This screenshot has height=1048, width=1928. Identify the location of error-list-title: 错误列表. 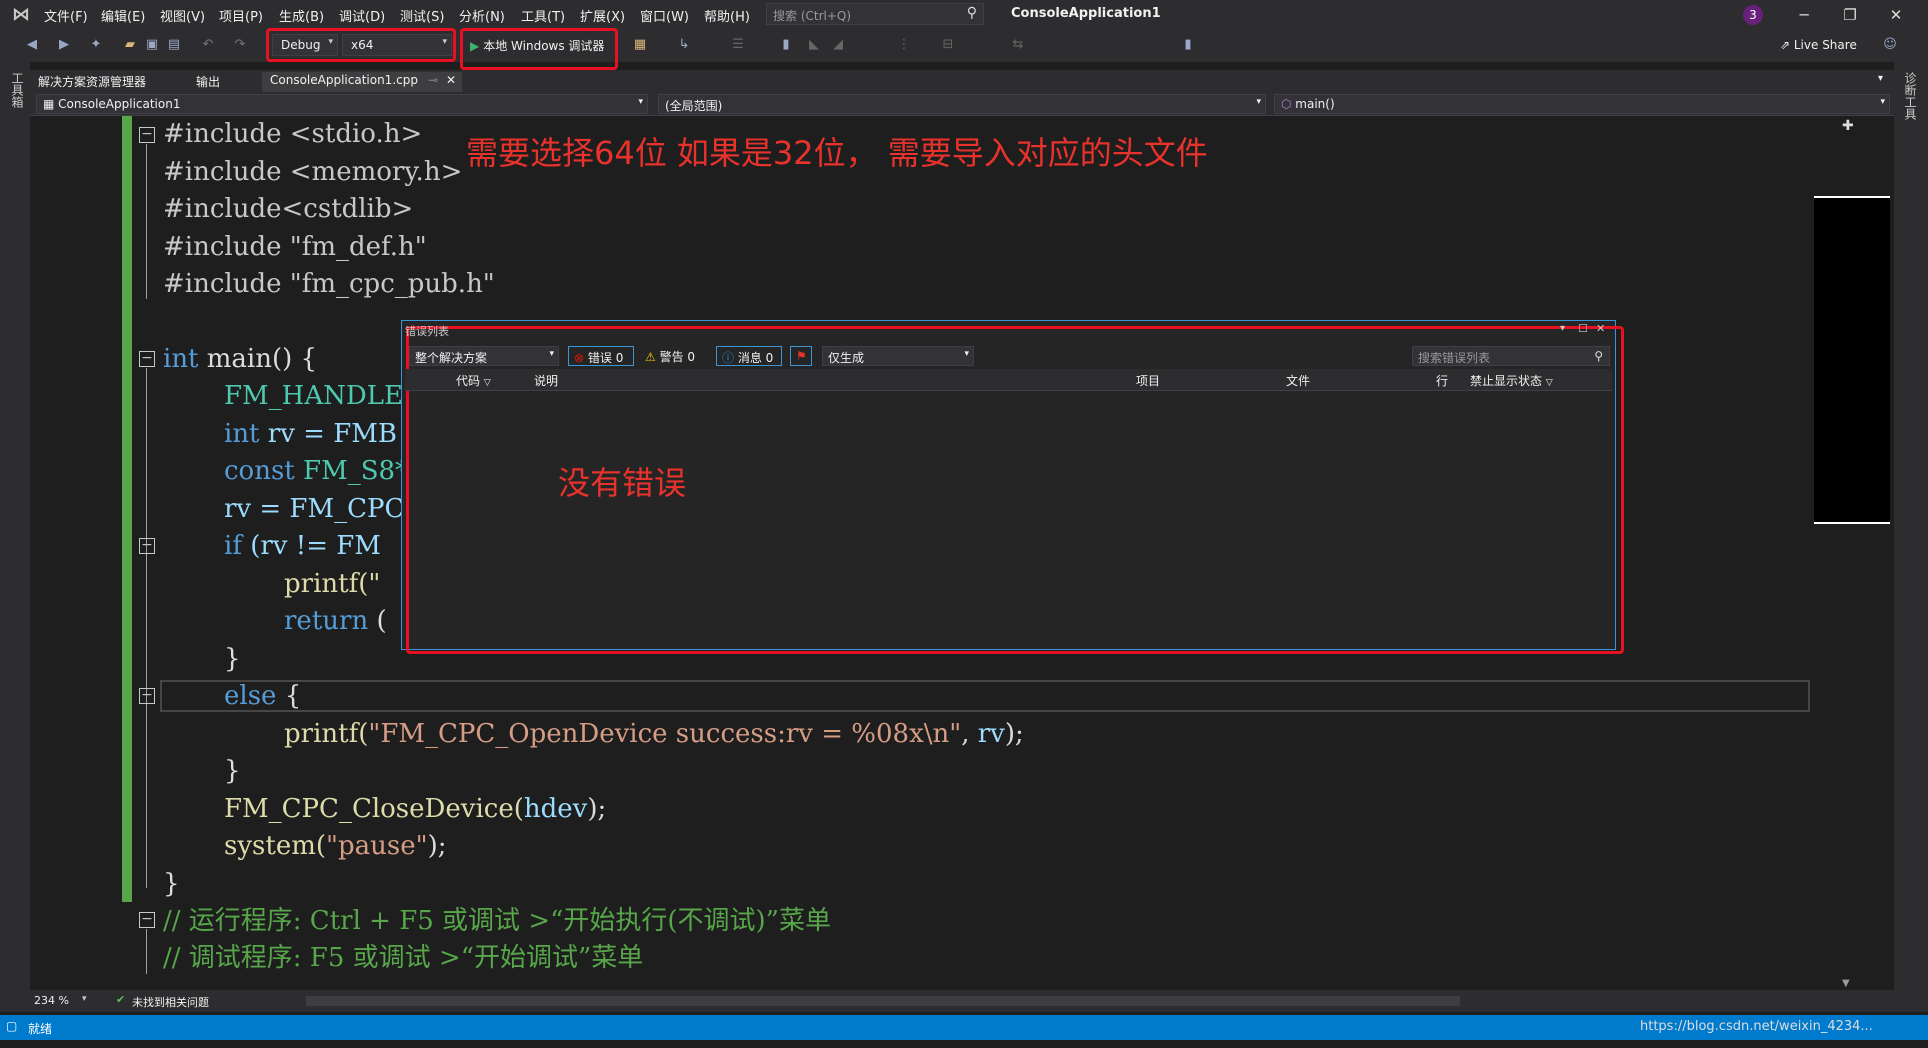
(427, 331).